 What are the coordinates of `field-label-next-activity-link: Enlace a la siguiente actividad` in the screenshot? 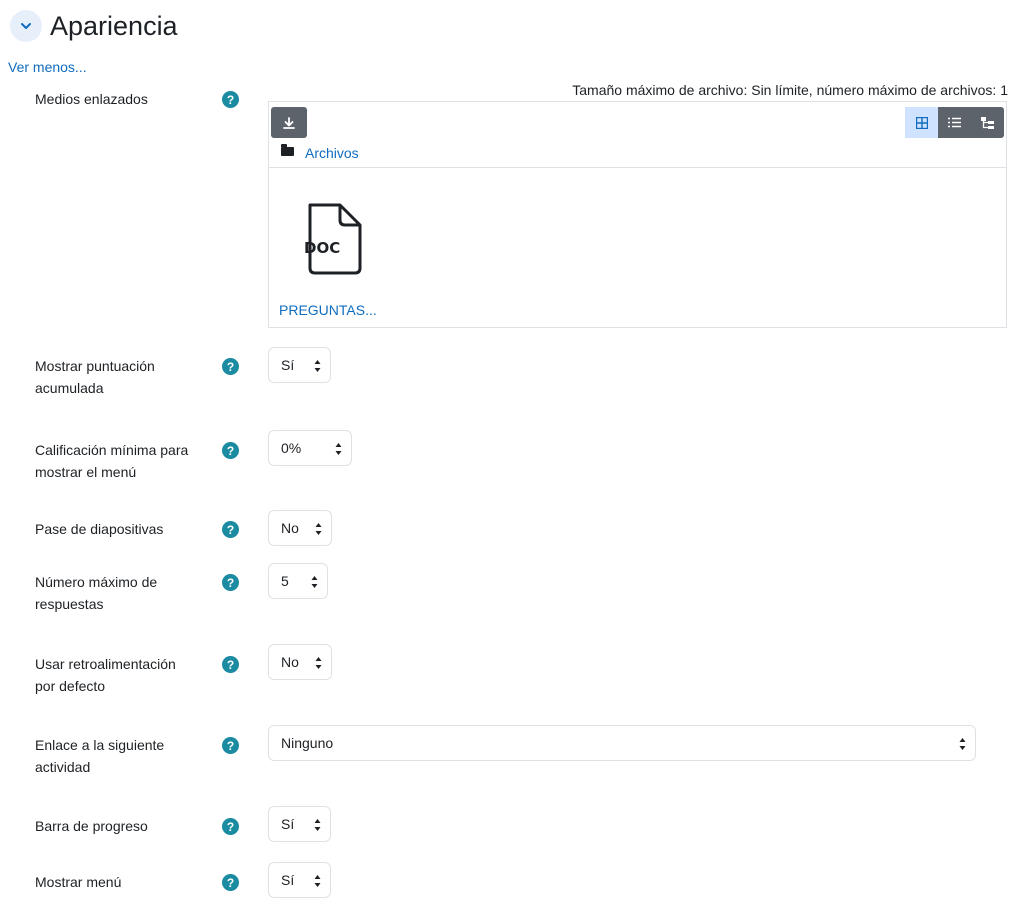 It's located at (100, 756).